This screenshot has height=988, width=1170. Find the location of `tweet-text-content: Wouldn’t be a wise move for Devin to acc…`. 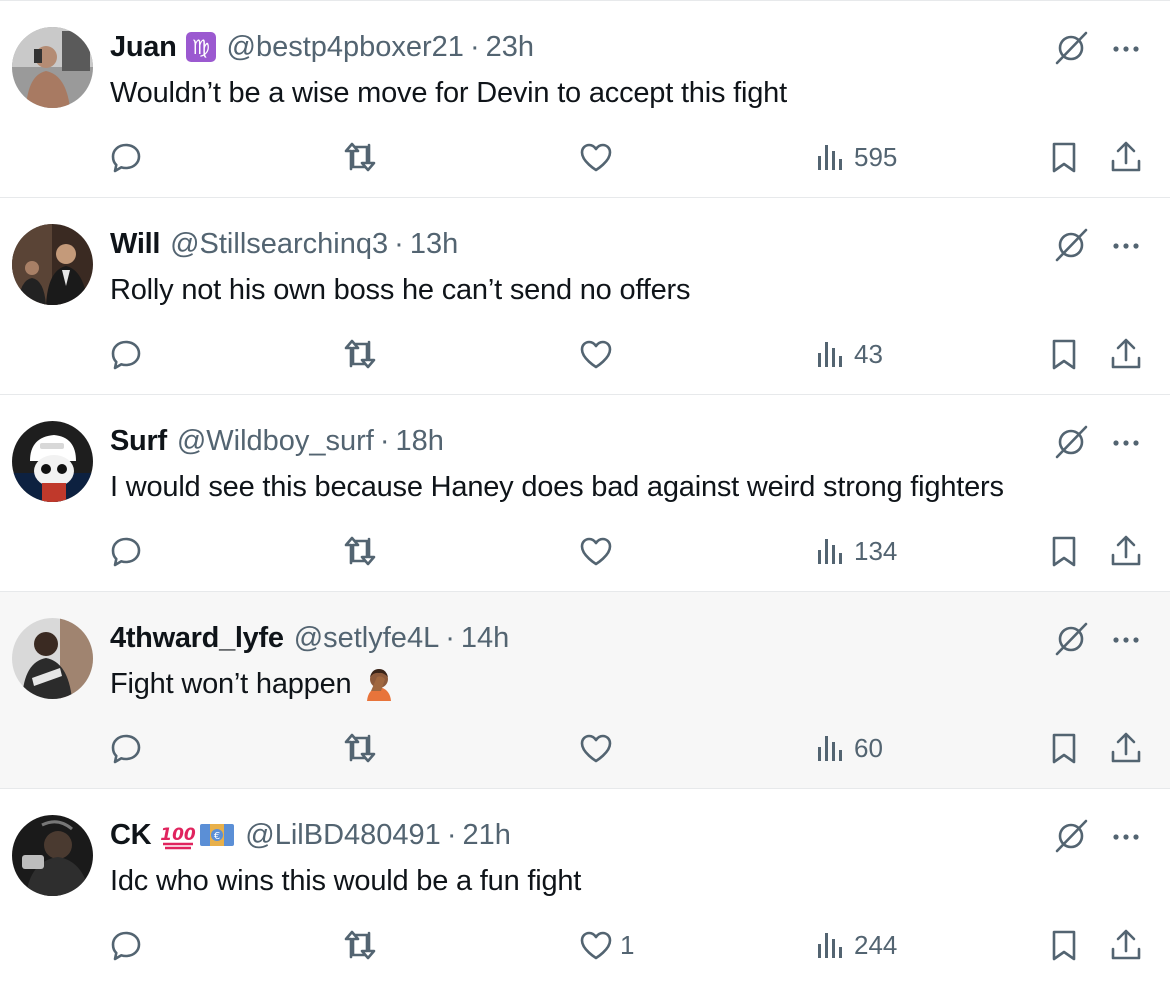

tweet-text-content: Wouldn’t be a wise move for Devin to acc… is located at coordinates (448, 93).